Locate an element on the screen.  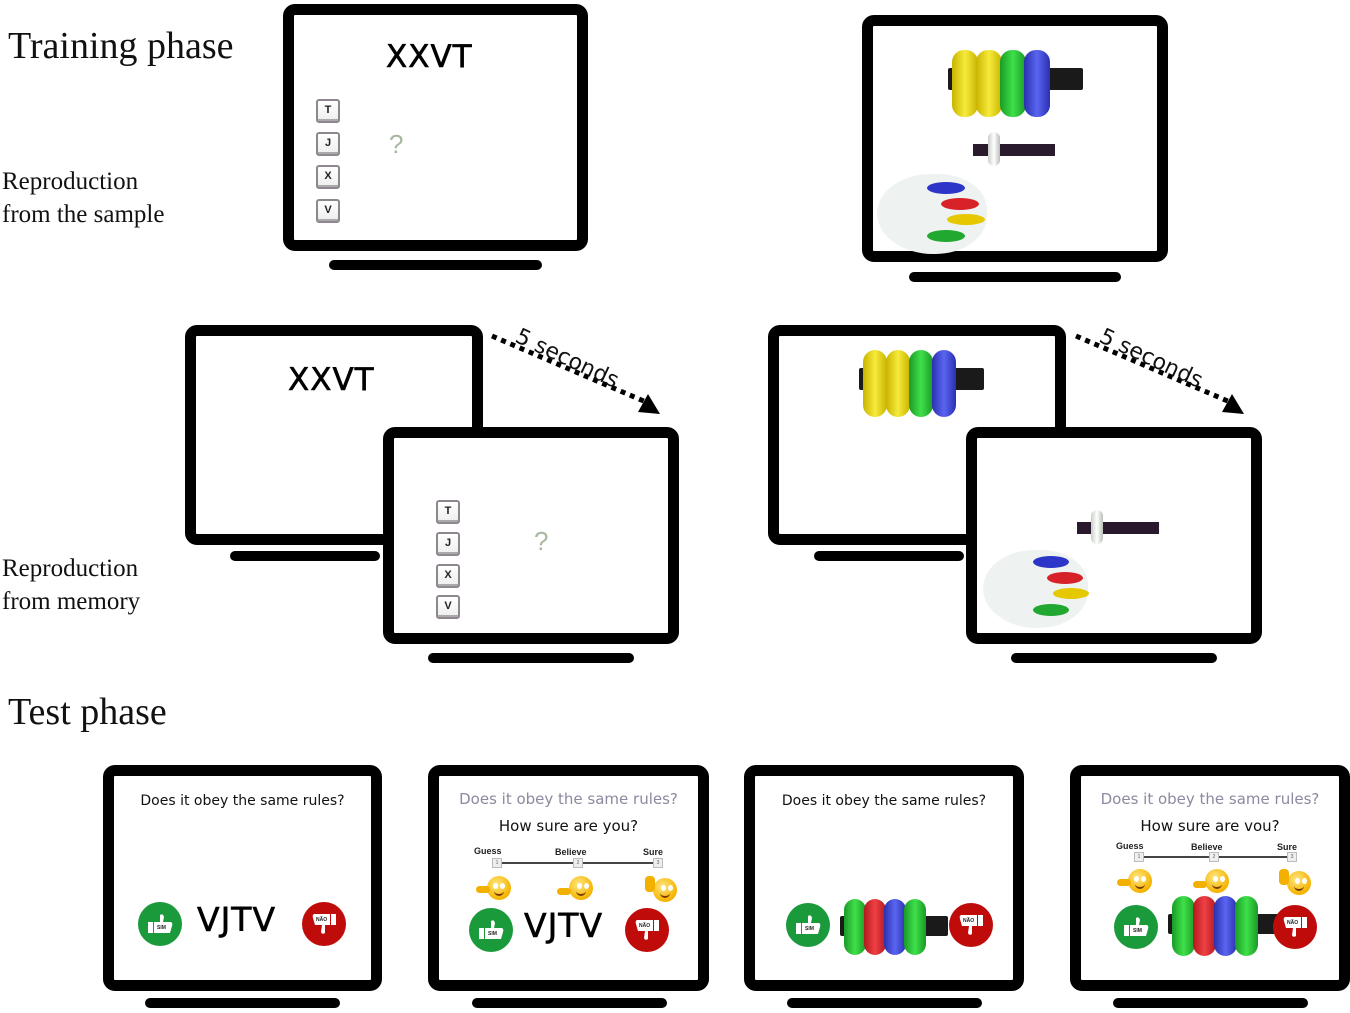
memory-label-line1: Reproduction is located at coordinates (70, 568).